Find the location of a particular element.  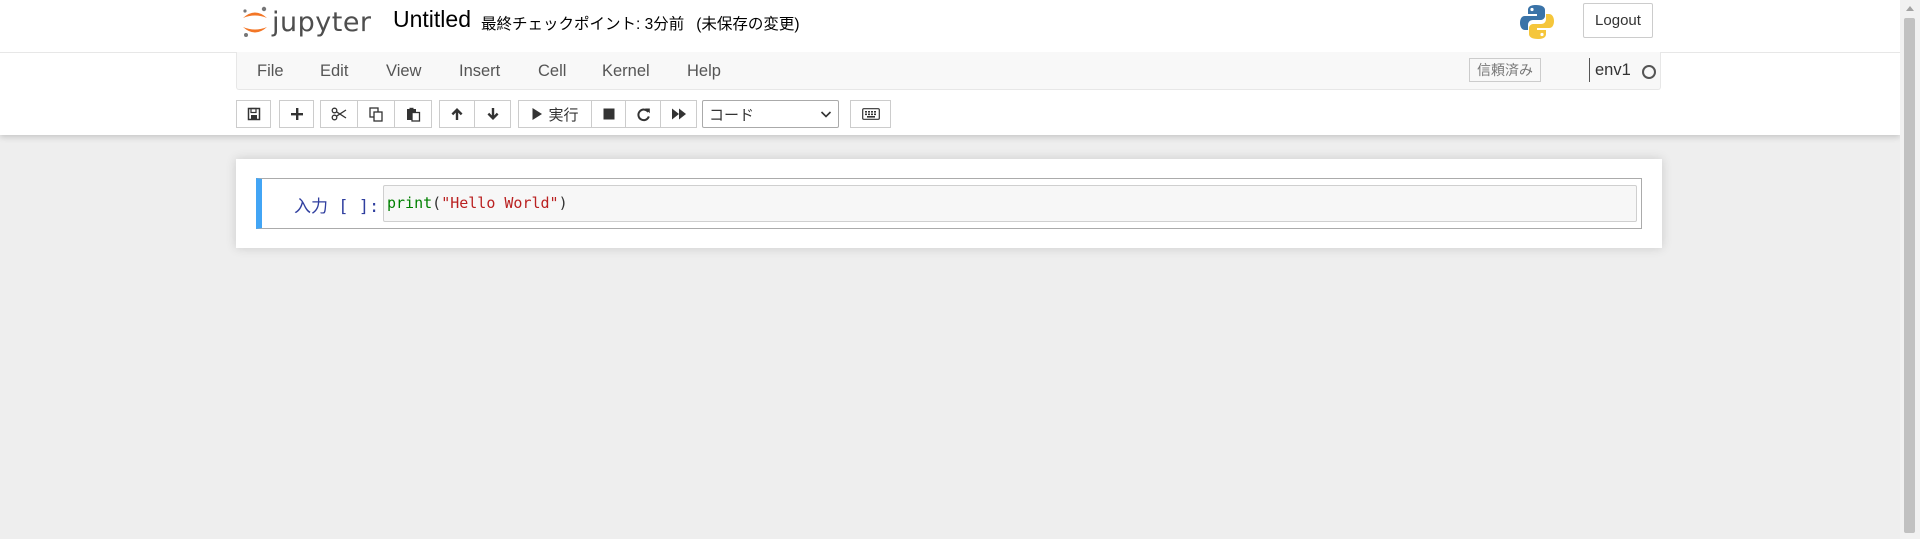

vertical-scrollbar is located at coordinates (1910, 269).